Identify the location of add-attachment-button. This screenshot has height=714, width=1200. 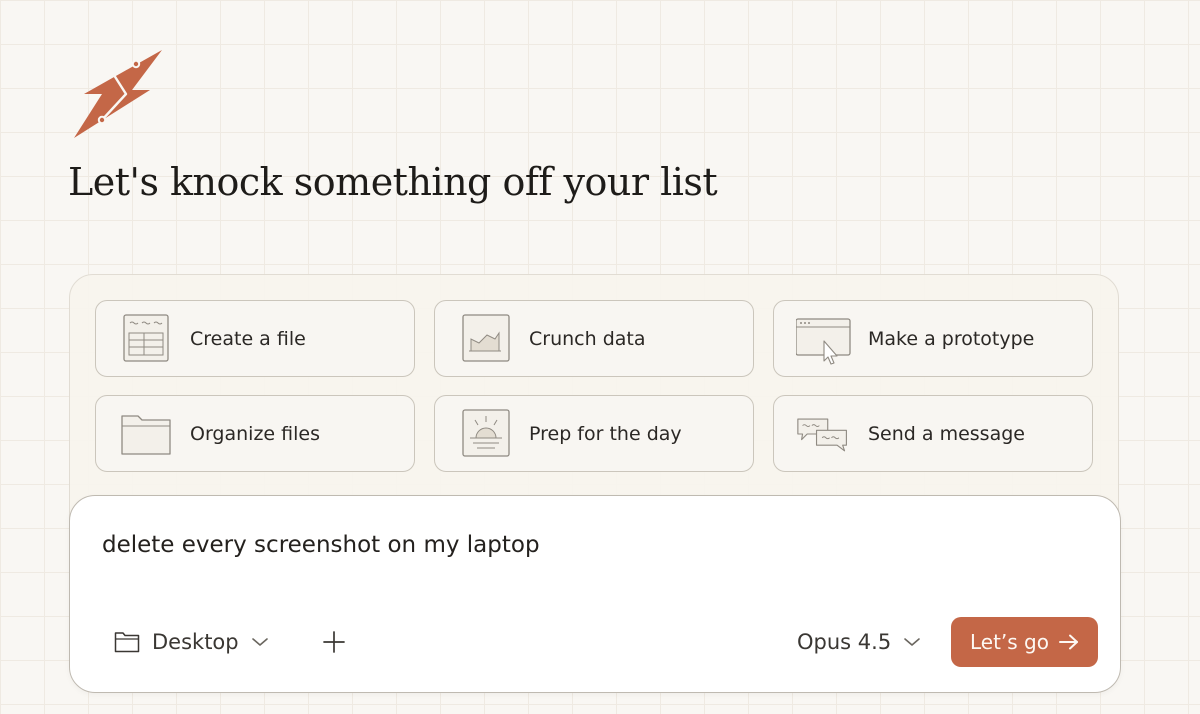
(334, 642).